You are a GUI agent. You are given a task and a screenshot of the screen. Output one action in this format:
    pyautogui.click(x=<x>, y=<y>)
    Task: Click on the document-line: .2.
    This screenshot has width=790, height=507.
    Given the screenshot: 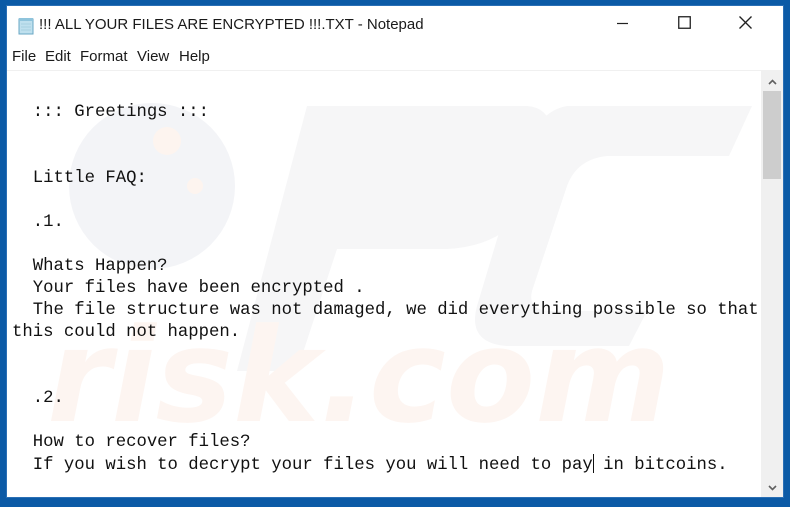 What is the action you would take?
    pyautogui.click(x=48, y=398)
    